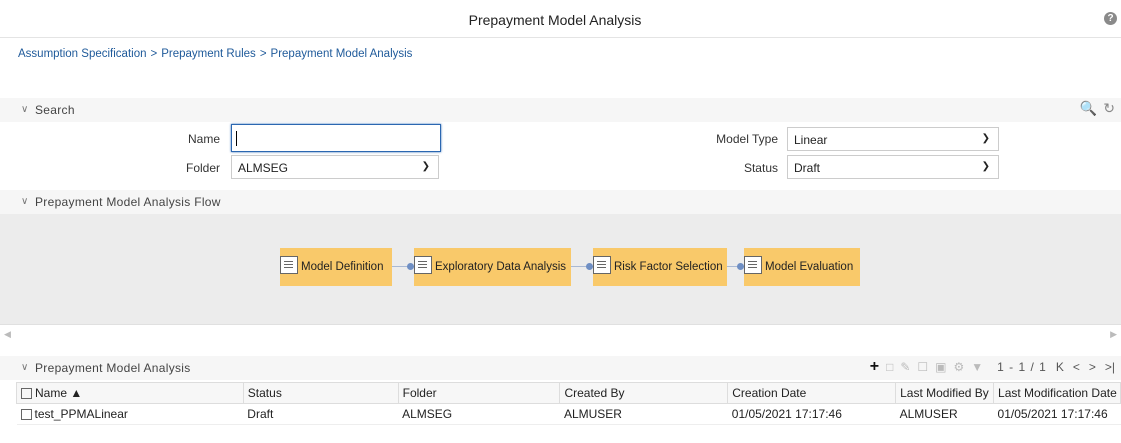 This screenshot has width=1121, height=443. What do you see at coordinates (7, 334) in the screenshot?
I see `scroll-left-icon: ◀` at bounding box center [7, 334].